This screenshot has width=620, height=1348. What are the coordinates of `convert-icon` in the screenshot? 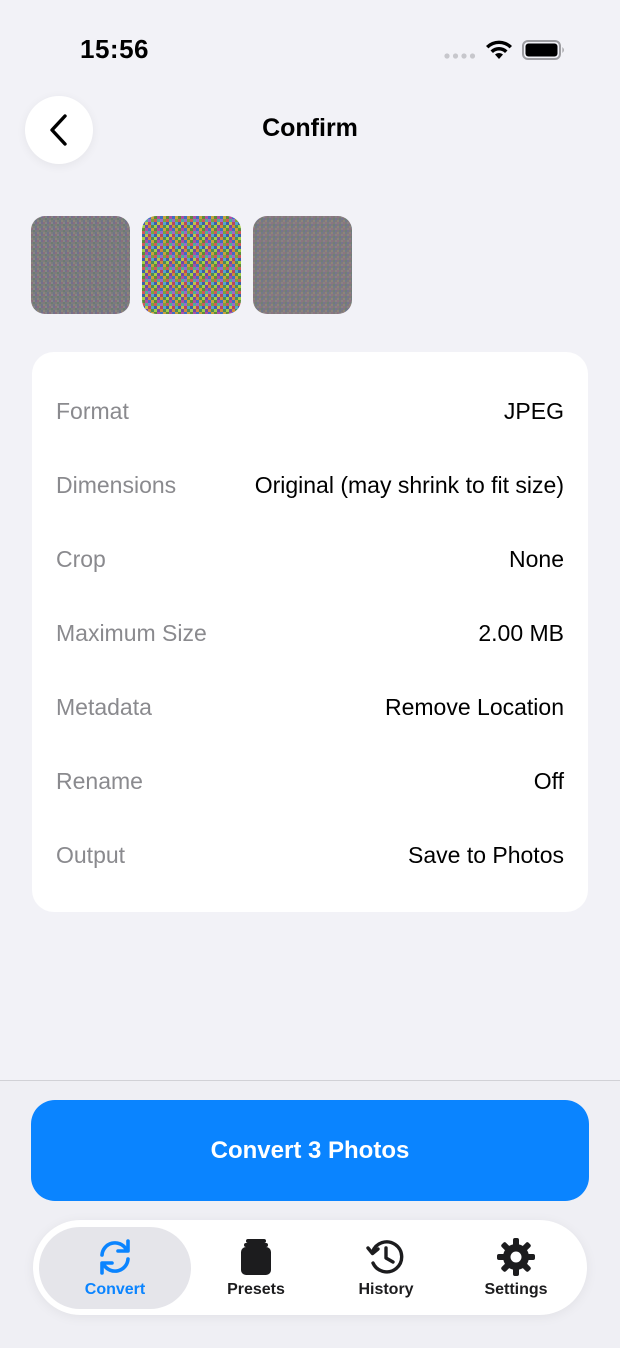 It's located at (115, 1256).